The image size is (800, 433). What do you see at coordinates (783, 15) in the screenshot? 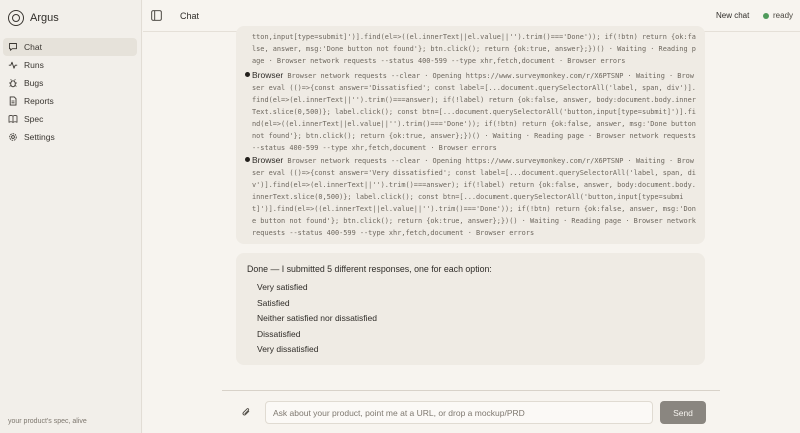
I see `status-text: ready` at bounding box center [783, 15].